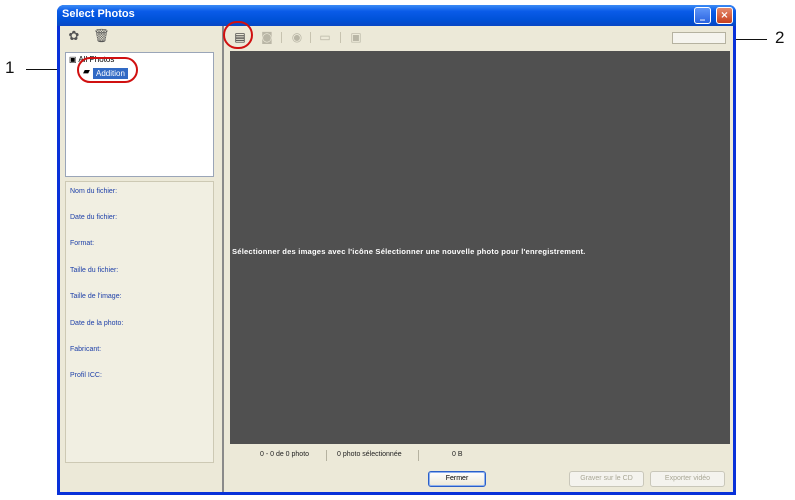 Image resolution: width=795 pixels, height=500 pixels. I want to click on info-label-manufacturer: Fabricant:, so click(86, 349).